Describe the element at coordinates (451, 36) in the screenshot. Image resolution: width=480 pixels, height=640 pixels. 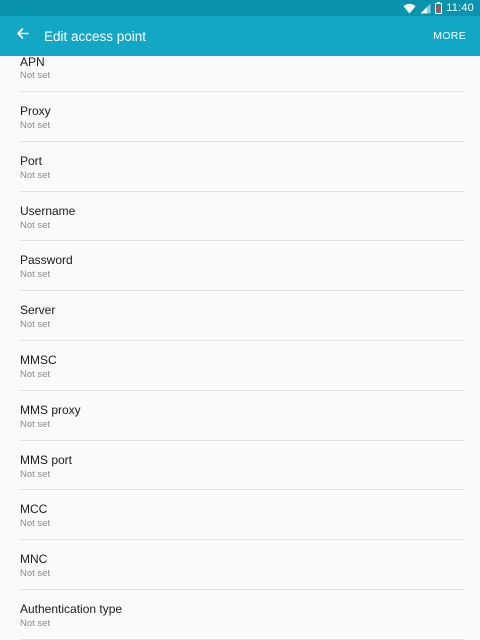
I see `more-button: MORE` at that location.